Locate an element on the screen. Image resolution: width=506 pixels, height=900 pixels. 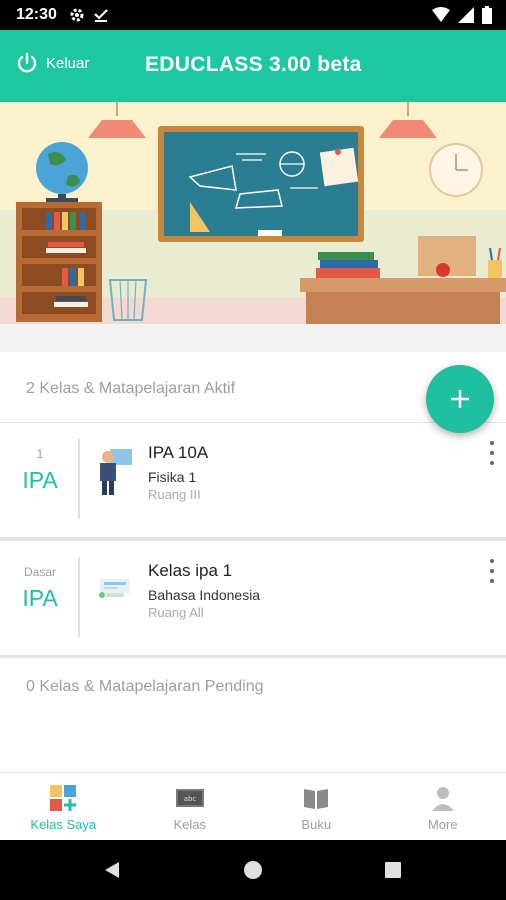
status-bar: 12:30 is located at coordinates (253, 15).